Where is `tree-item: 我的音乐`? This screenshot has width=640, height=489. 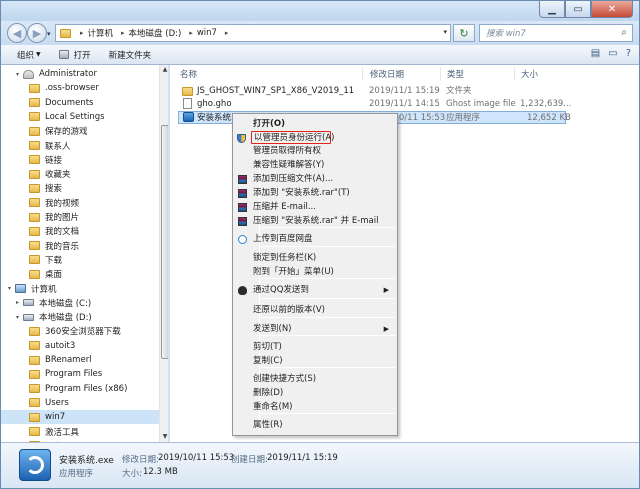 tree-item: 我的音乐 is located at coordinates (81, 246).